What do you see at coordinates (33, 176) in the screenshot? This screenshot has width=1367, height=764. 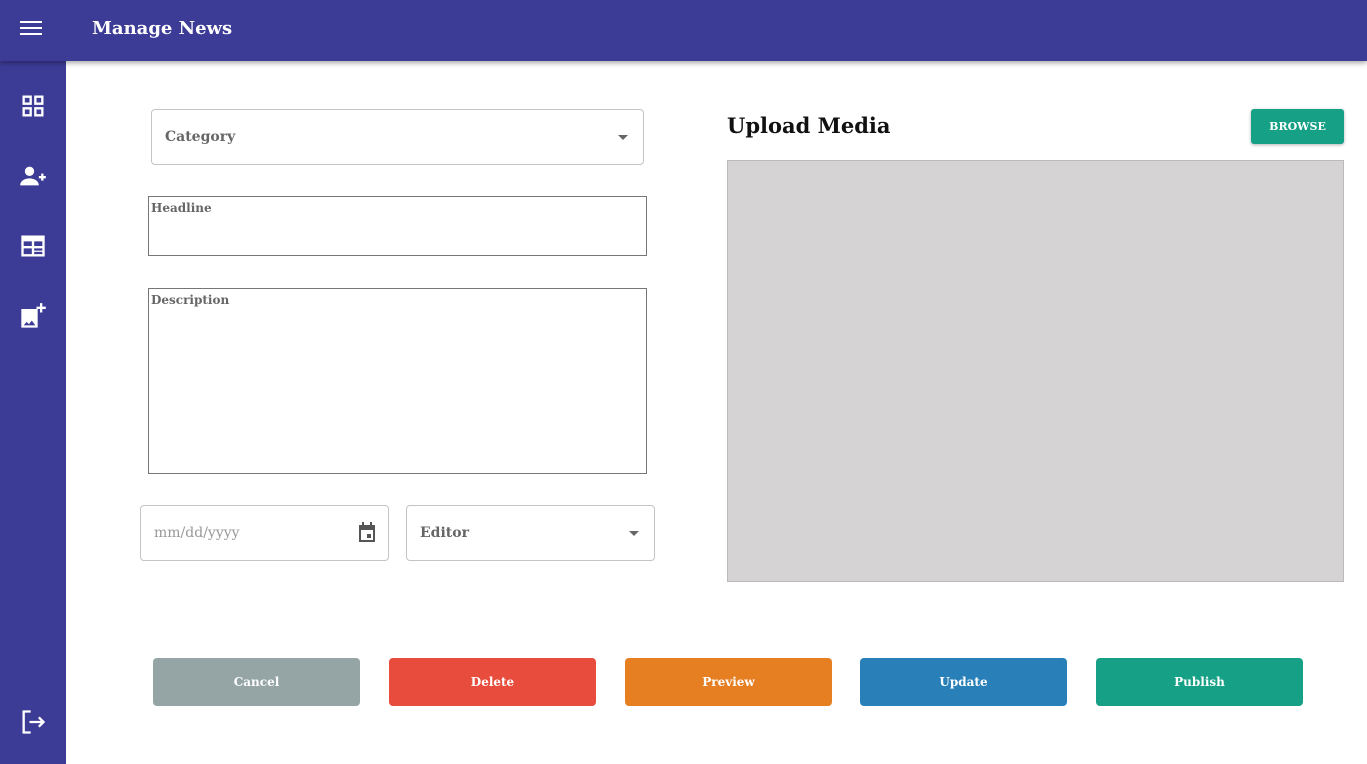 I see `person-add-icon` at bounding box center [33, 176].